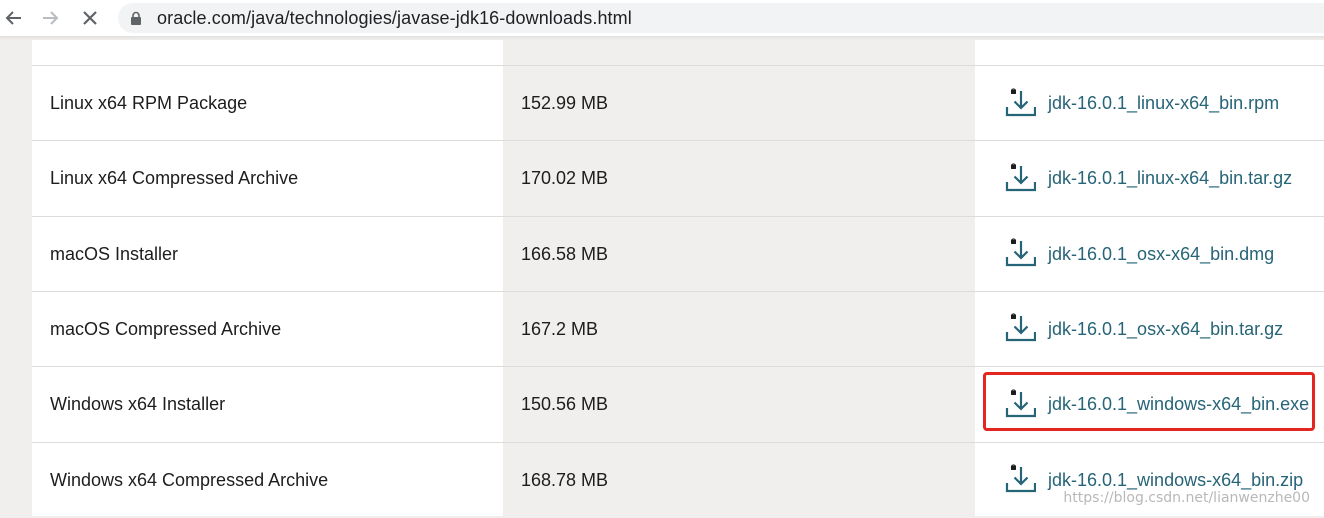 The width and height of the screenshot is (1324, 518). What do you see at coordinates (565, 253) in the screenshot?
I see `file-size: 166.58 MB` at bounding box center [565, 253].